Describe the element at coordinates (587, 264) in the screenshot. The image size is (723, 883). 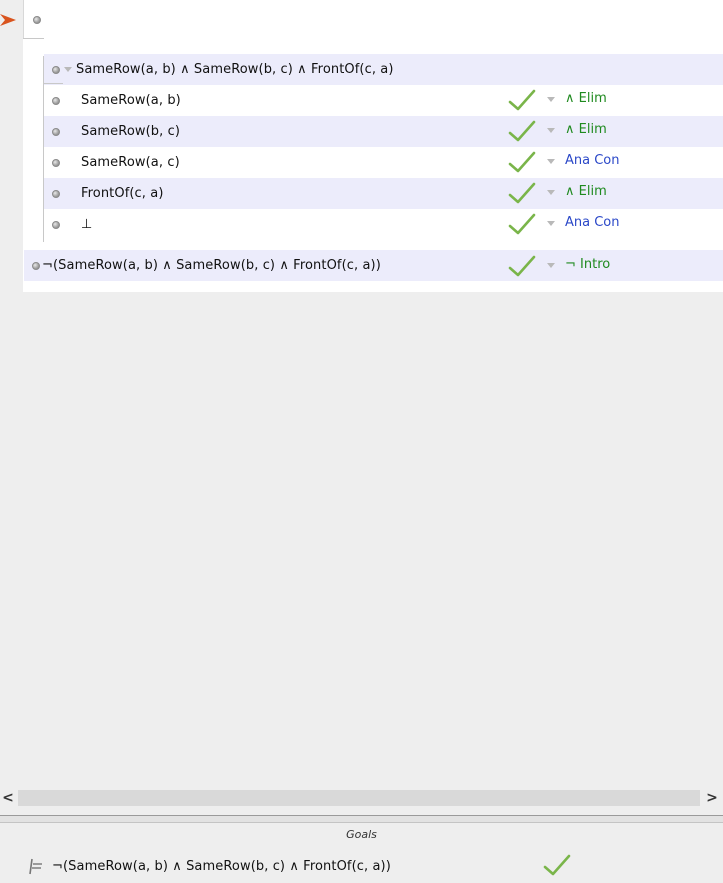
I see `rule-label: ¬ Intro` at that location.